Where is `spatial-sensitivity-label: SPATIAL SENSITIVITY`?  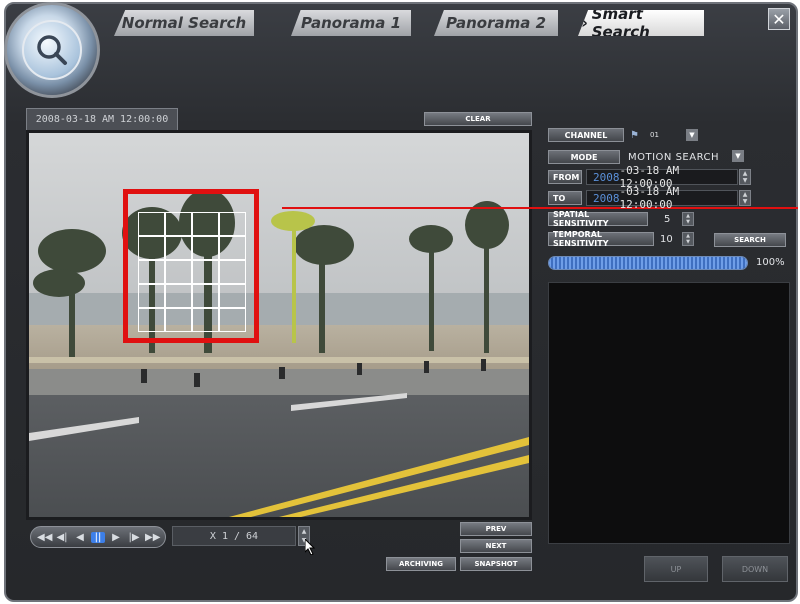 spatial-sensitivity-label: SPATIAL SENSITIVITY is located at coordinates (598, 219).